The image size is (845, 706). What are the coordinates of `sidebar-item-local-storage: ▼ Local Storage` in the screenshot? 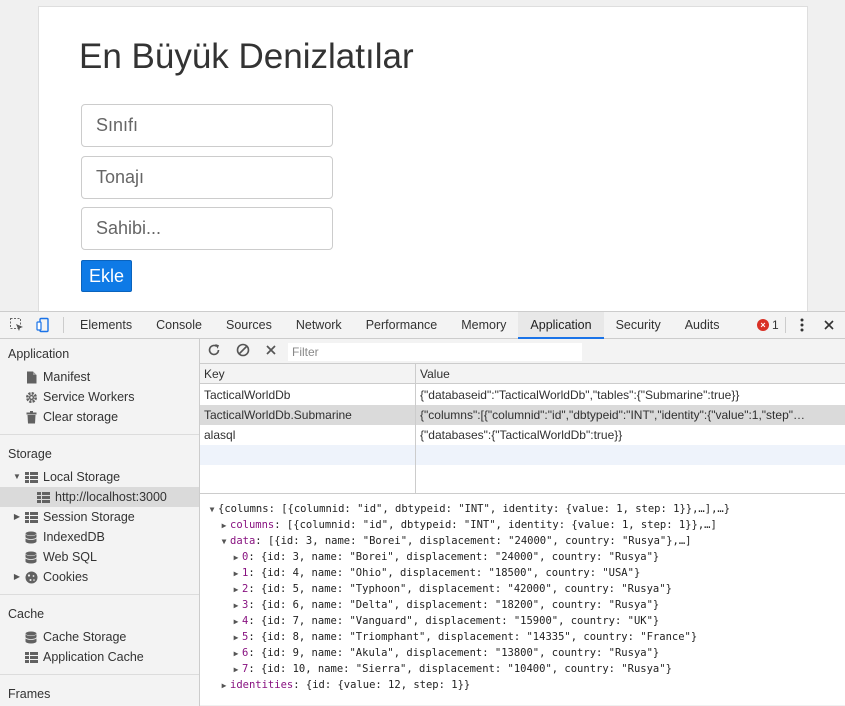 It's located at (99, 477).